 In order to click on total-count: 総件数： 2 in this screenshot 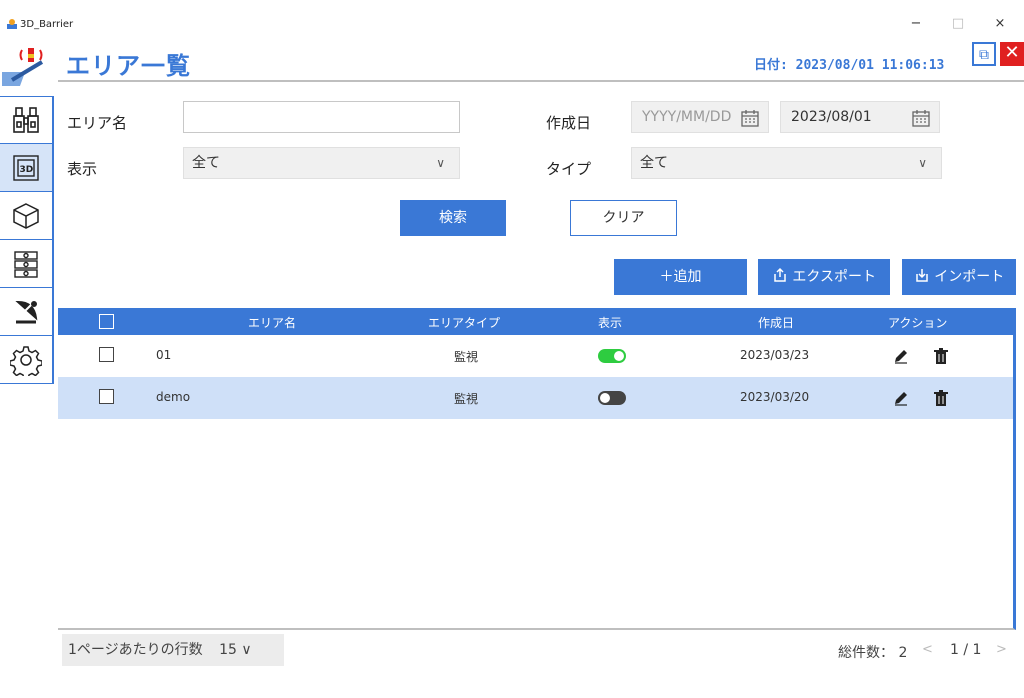, I will do `click(873, 653)`.